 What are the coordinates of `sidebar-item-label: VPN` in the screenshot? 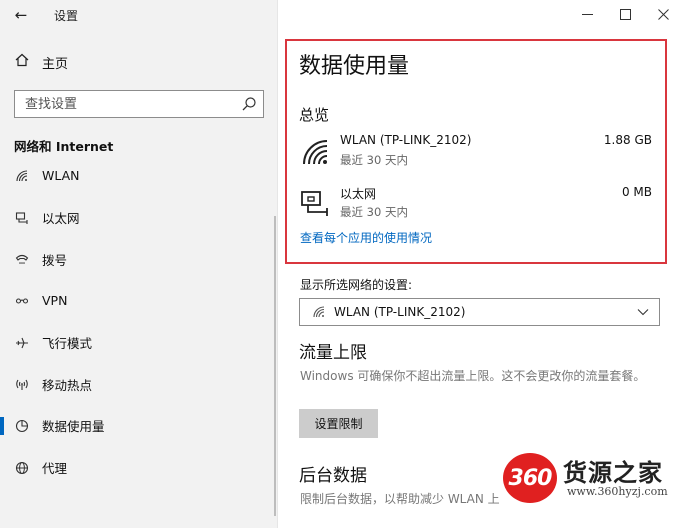 It's located at (55, 301).